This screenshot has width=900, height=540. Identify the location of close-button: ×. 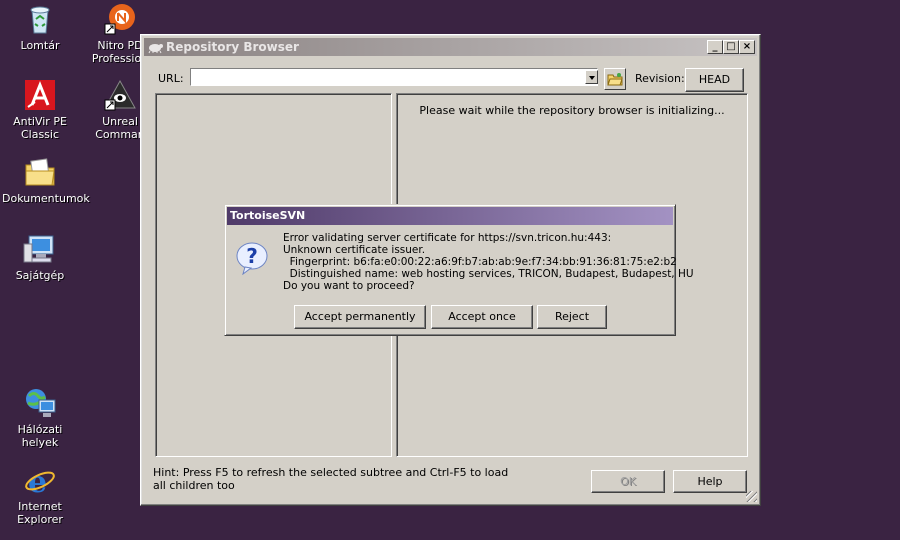
(747, 47).